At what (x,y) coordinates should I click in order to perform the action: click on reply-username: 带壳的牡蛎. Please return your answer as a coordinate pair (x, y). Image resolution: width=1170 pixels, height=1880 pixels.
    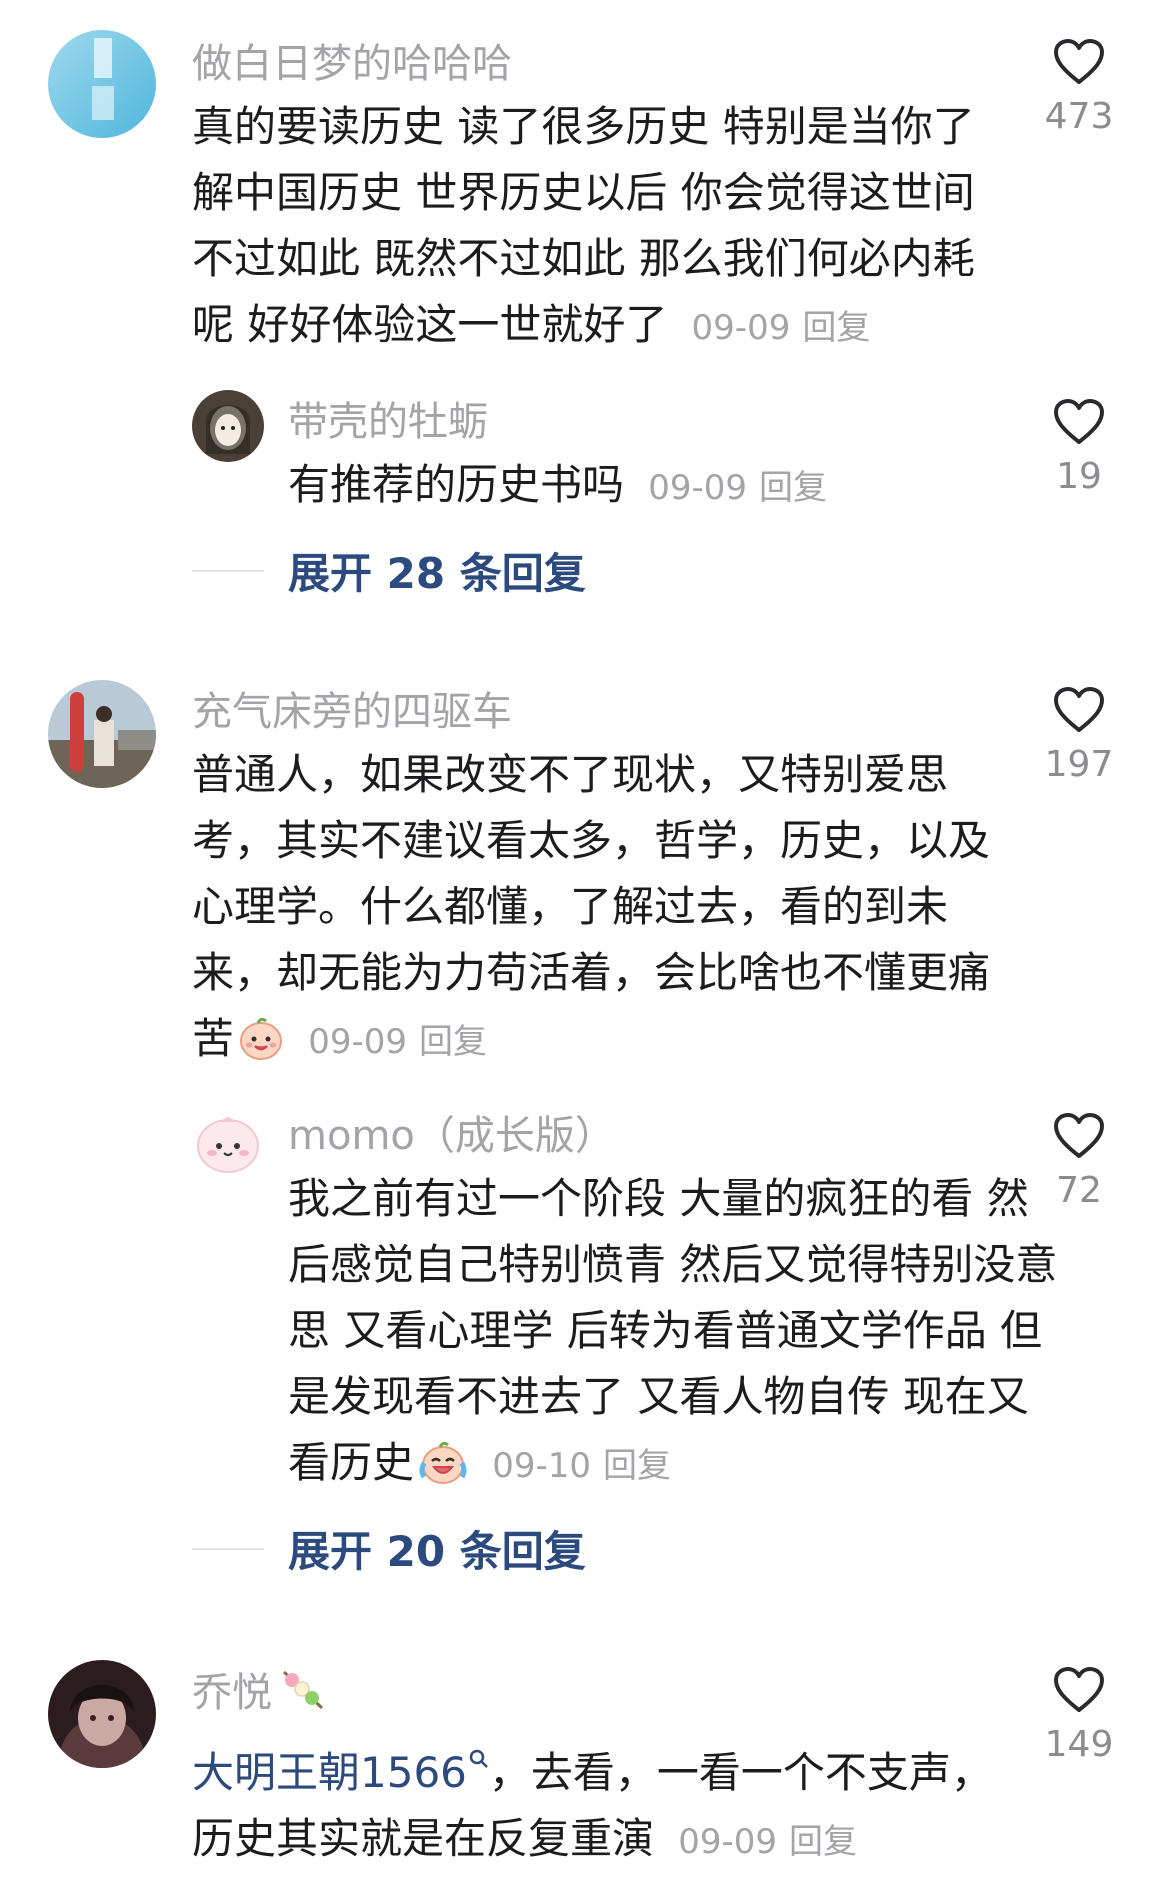
    Looking at the image, I should click on (388, 422).